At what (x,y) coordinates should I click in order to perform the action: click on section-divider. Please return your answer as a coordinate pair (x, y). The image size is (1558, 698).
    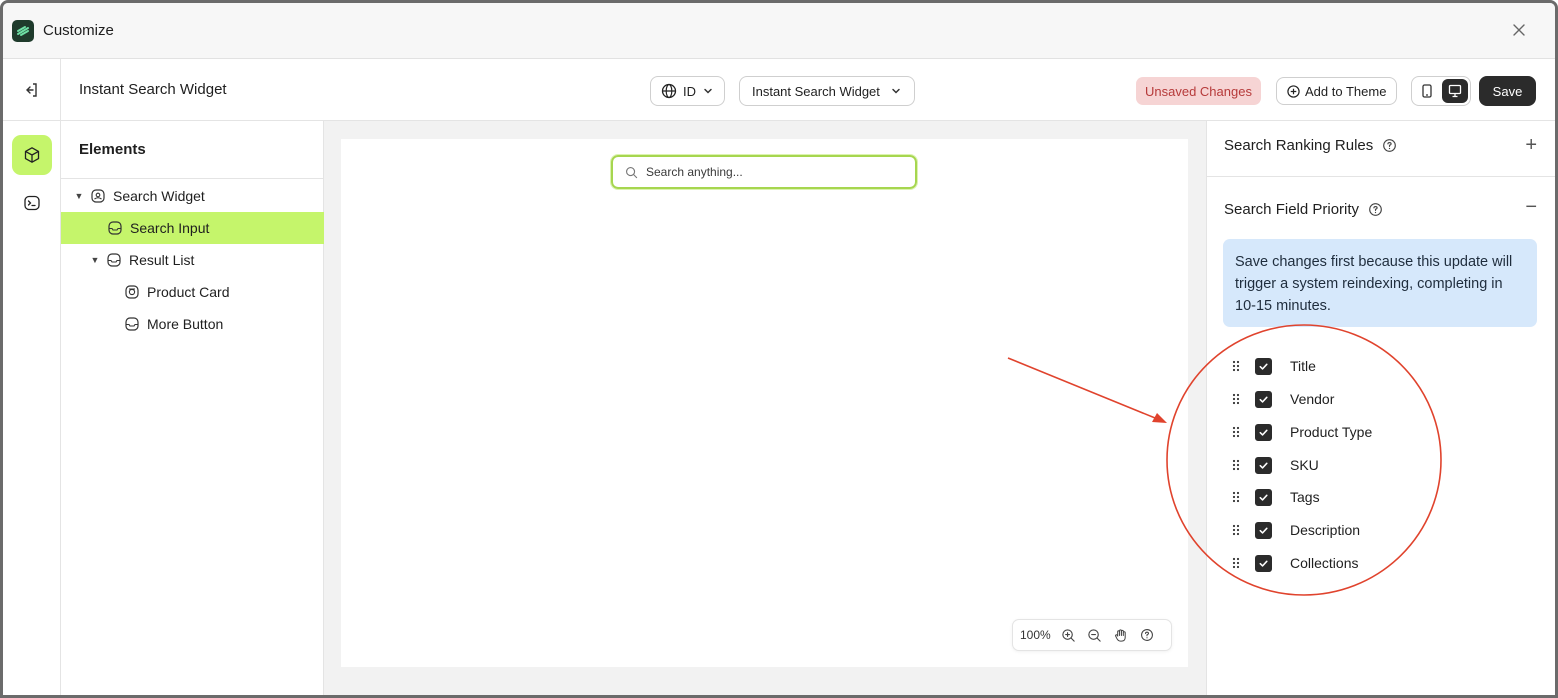
    Looking at the image, I should click on (1381, 176).